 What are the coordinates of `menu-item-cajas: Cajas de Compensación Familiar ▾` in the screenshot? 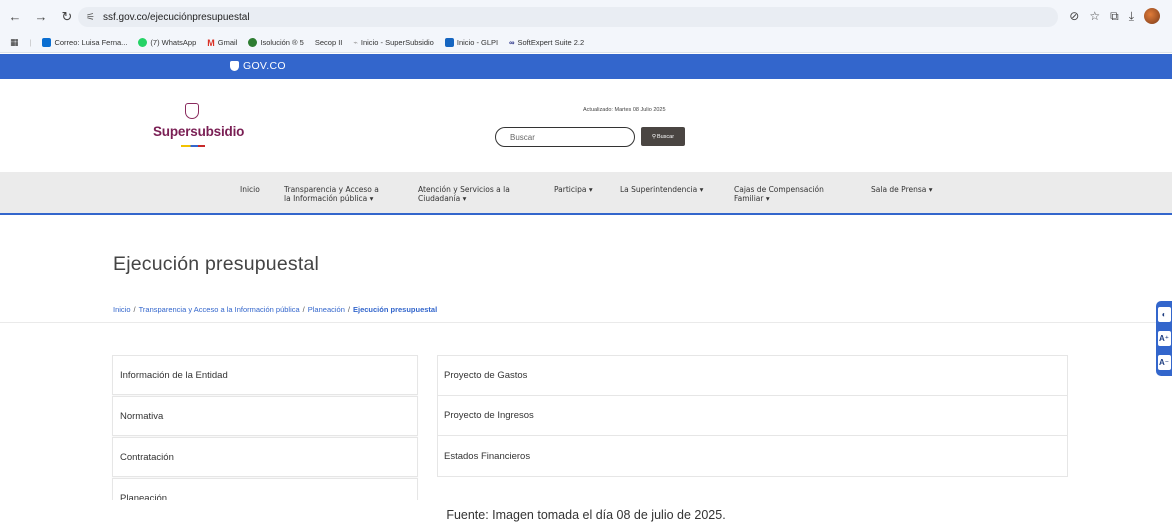 It's located at (779, 194).